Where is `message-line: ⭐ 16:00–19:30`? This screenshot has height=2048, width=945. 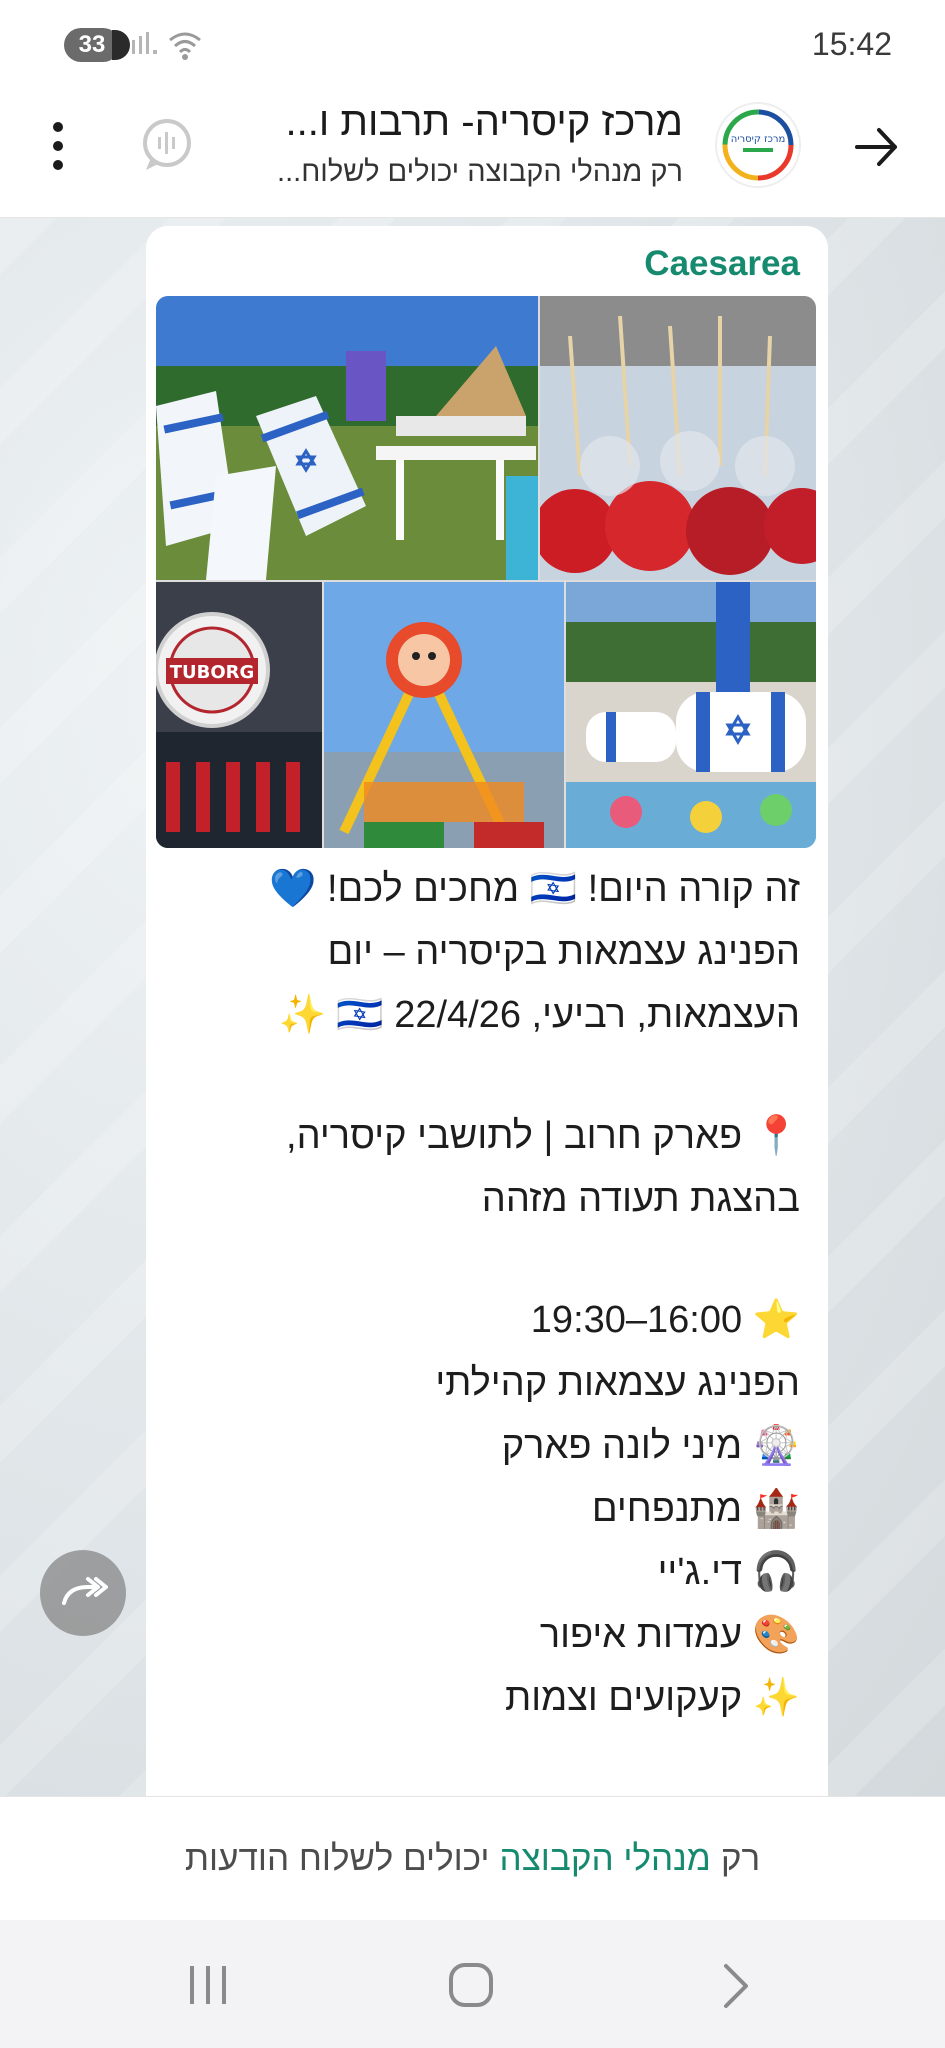 message-line: ⭐ 16:00–19:30 is located at coordinates (665, 1320).